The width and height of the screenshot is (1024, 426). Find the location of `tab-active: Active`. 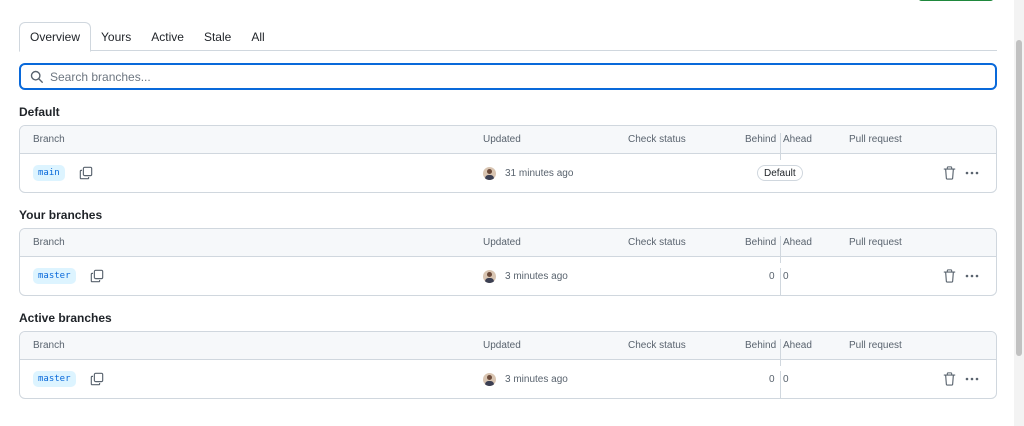

tab-active: Active is located at coordinates (167, 36).